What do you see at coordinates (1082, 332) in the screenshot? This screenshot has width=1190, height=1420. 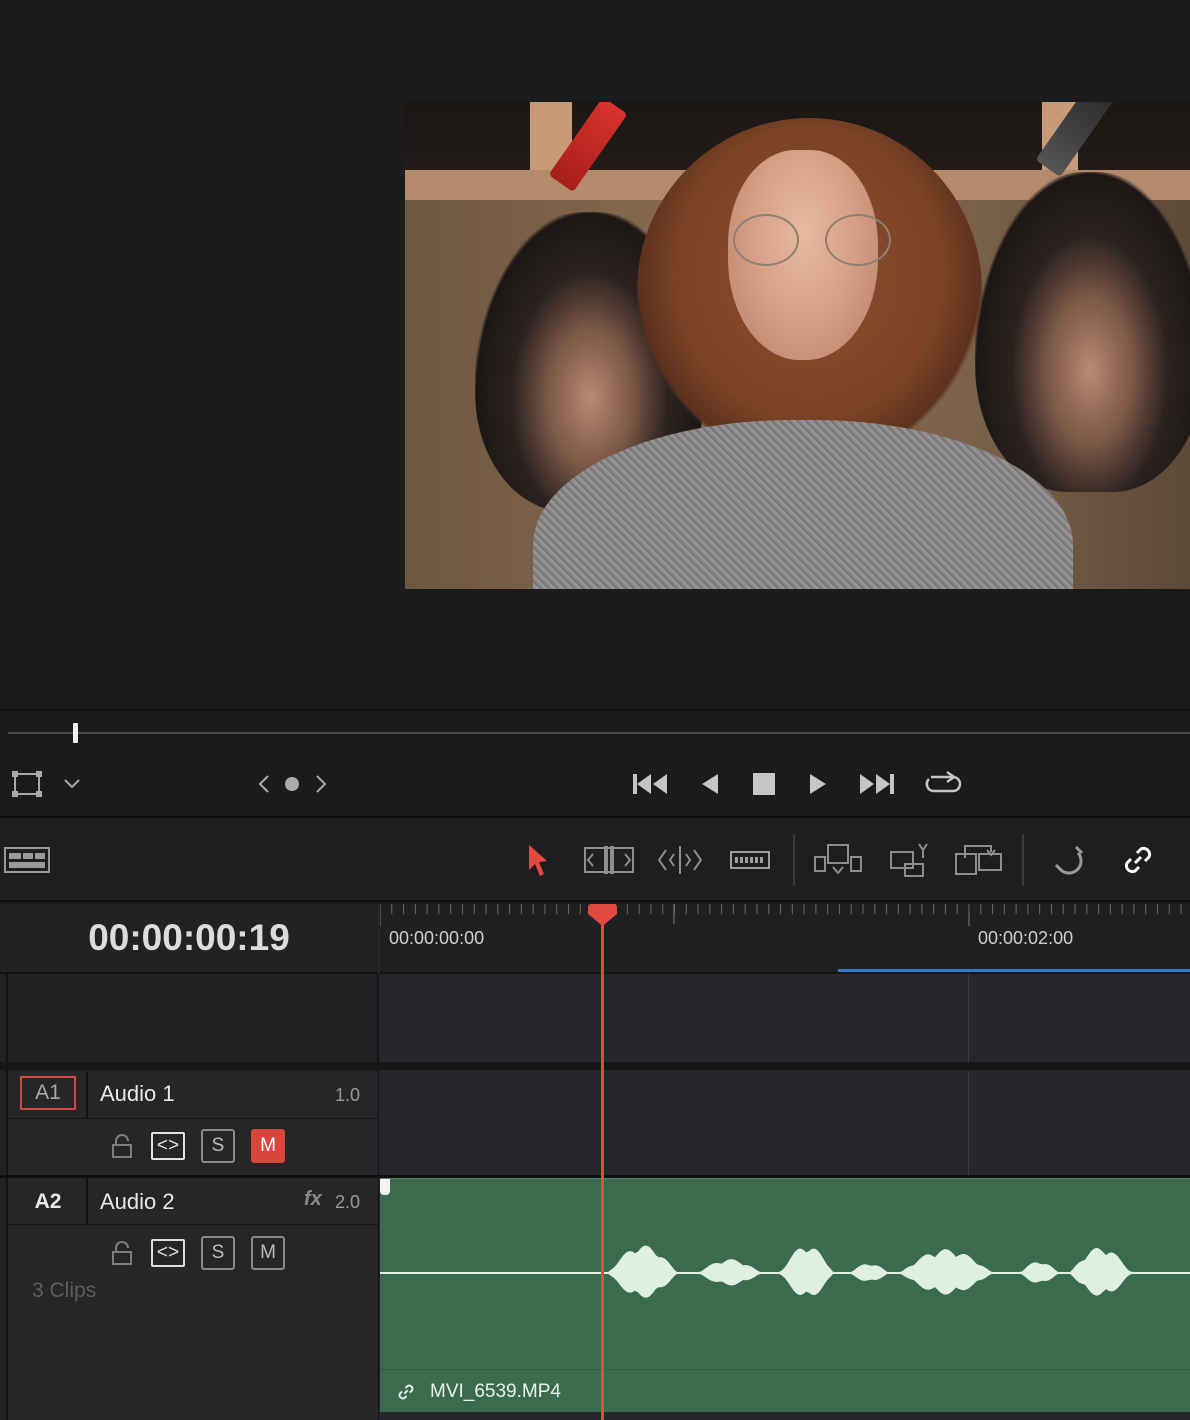 I see `portrait-painting-right` at bounding box center [1082, 332].